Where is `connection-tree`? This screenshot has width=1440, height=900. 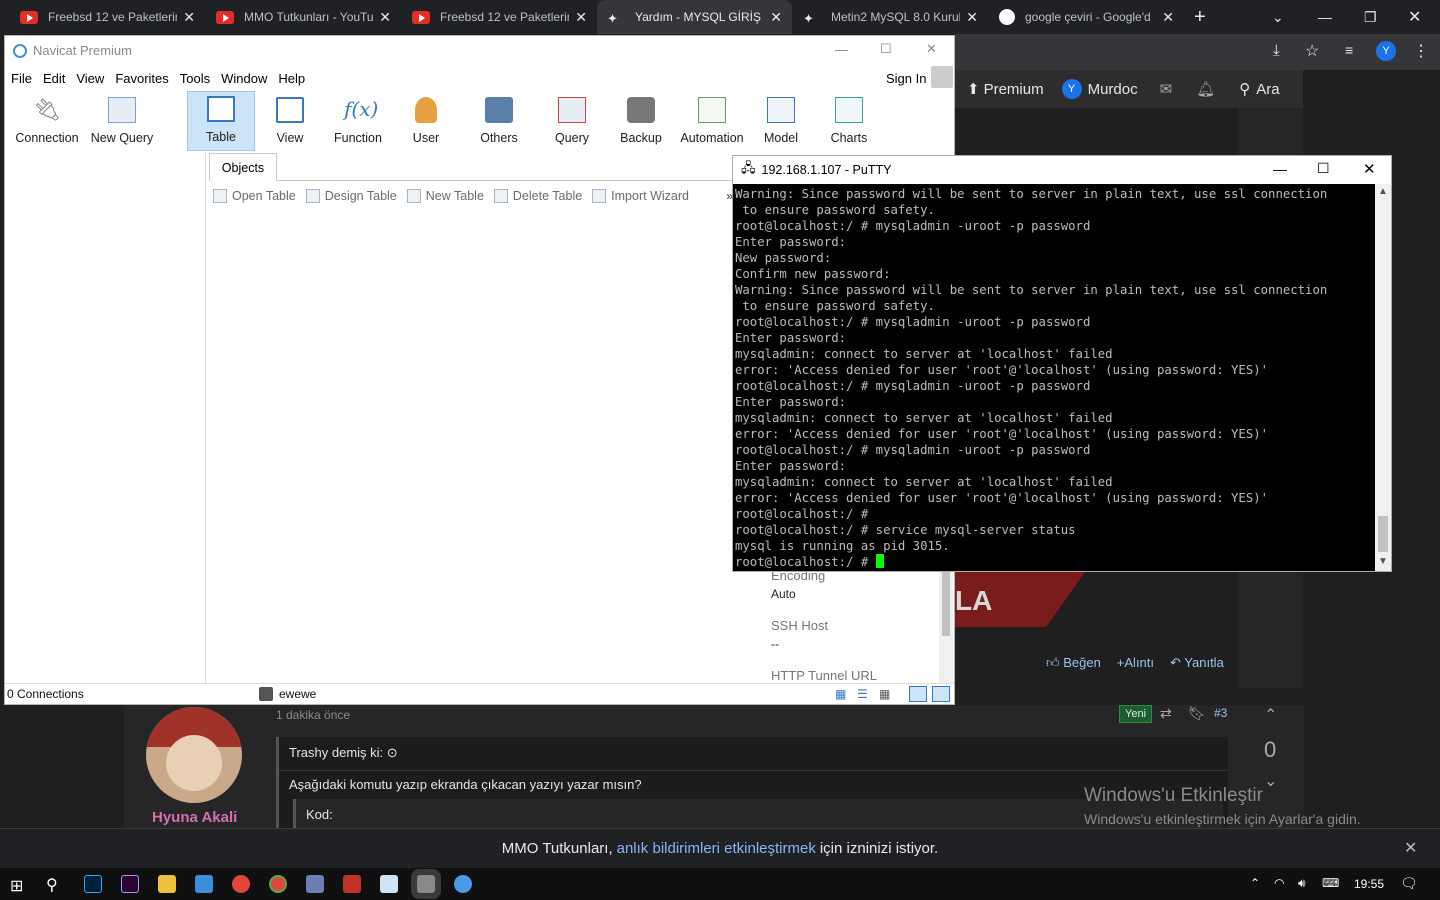 connection-tree is located at coordinates (105, 418).